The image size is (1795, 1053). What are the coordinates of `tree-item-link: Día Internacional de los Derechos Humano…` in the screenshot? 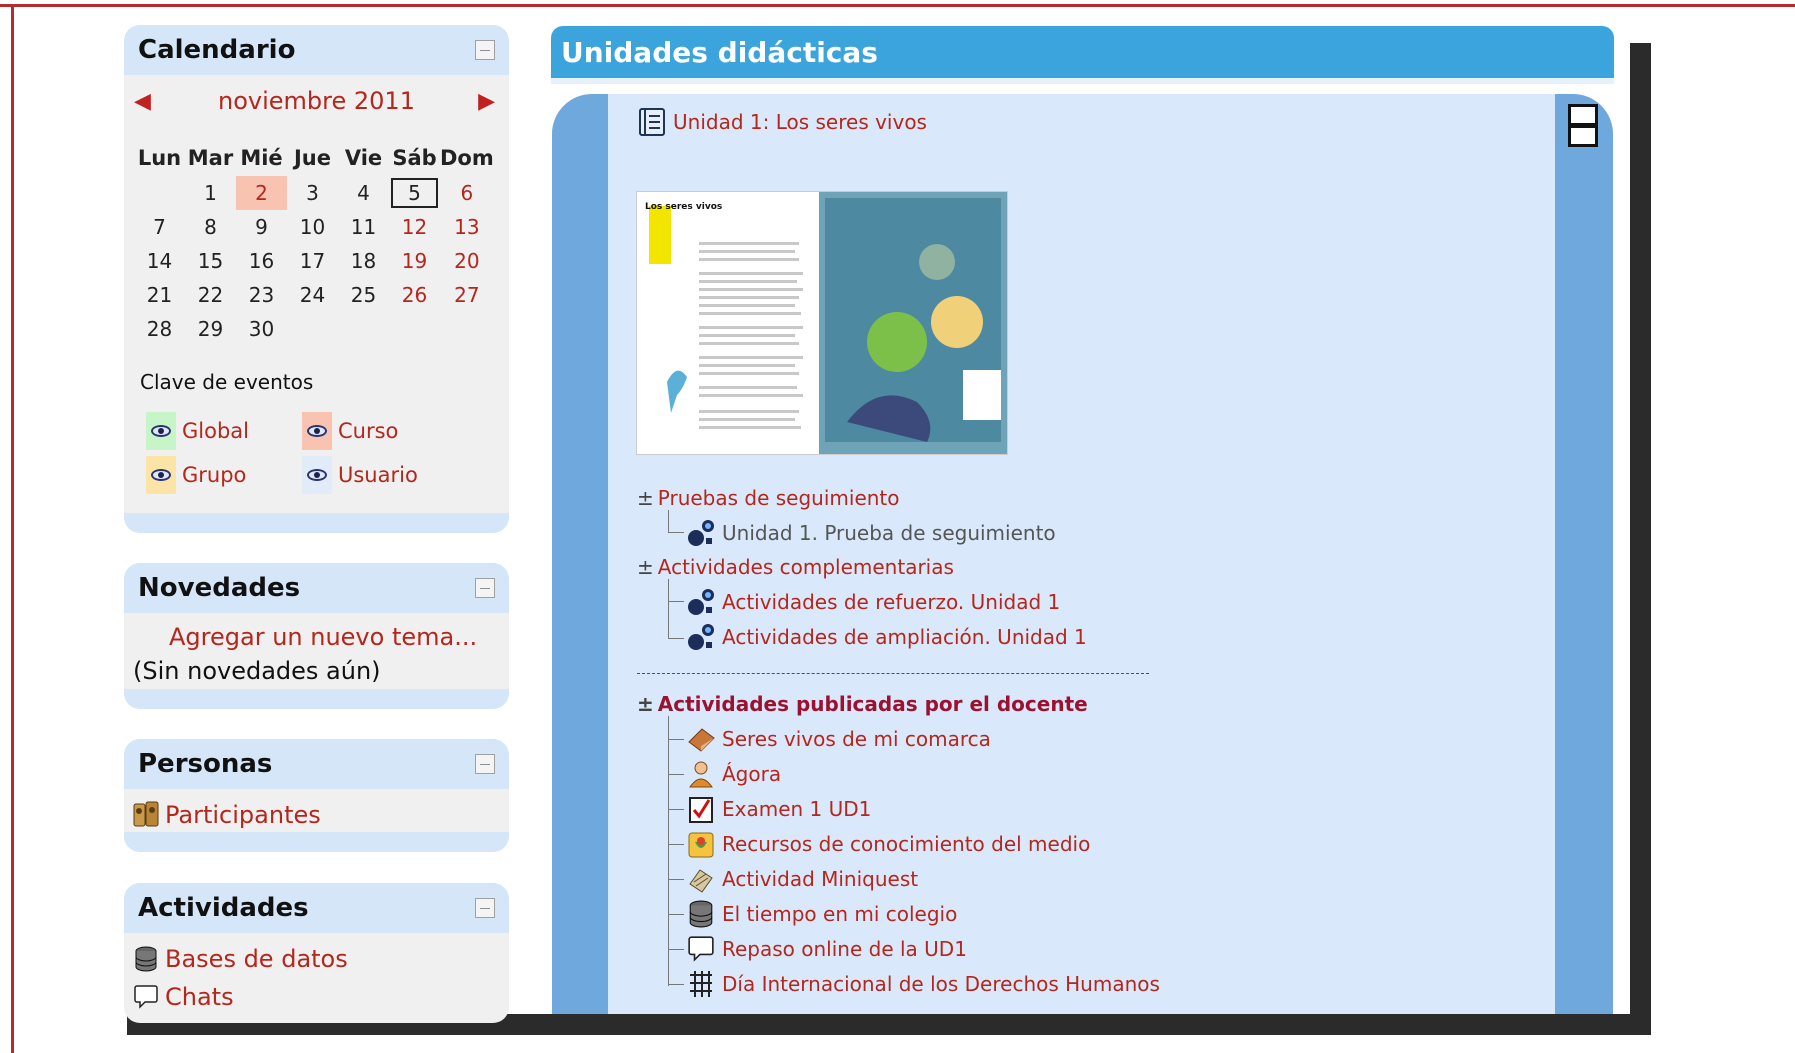 It's located at (923, 984).